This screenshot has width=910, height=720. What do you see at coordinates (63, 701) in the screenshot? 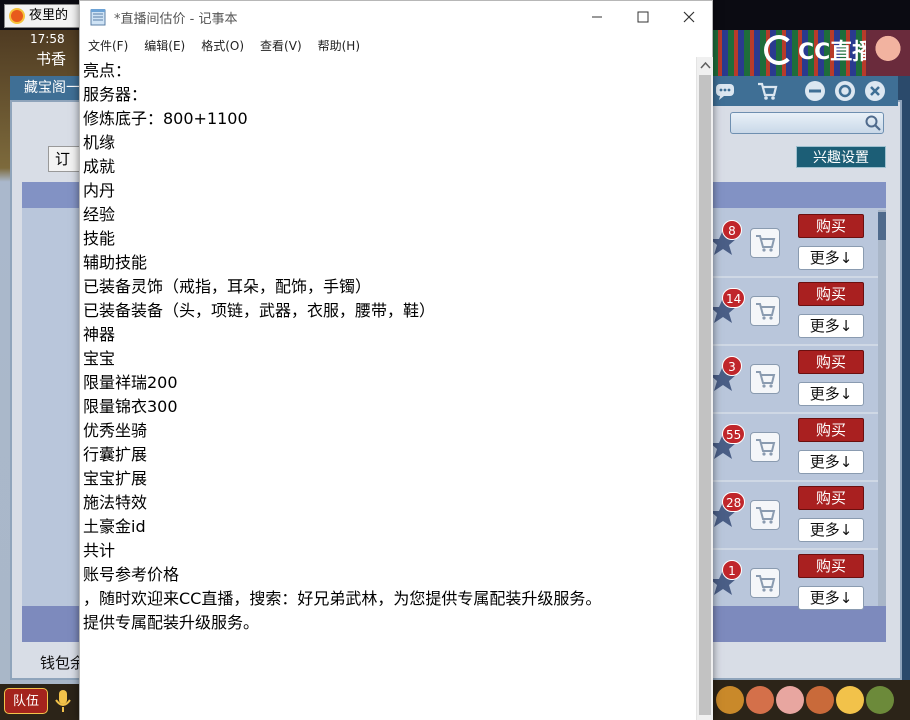
I see `microphone-icon` at bounding box center [63, 701].